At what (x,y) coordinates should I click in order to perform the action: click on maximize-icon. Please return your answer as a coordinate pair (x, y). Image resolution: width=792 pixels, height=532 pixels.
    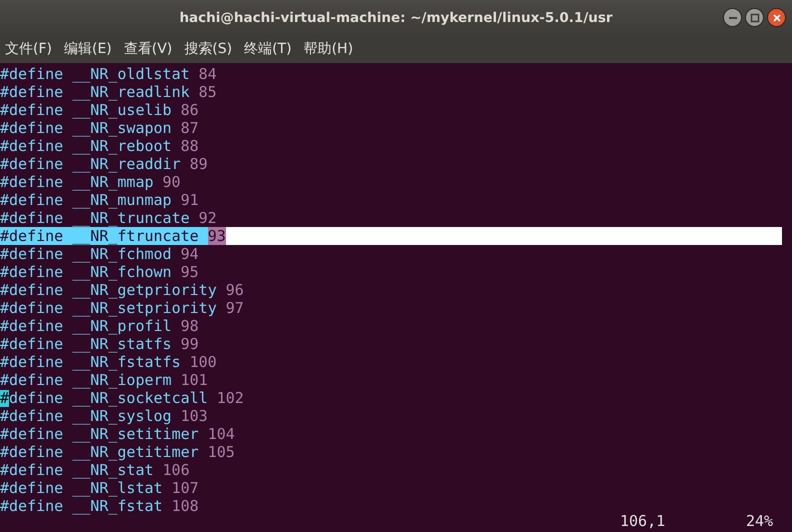
    Looking at the image, I should click on (755, 17).